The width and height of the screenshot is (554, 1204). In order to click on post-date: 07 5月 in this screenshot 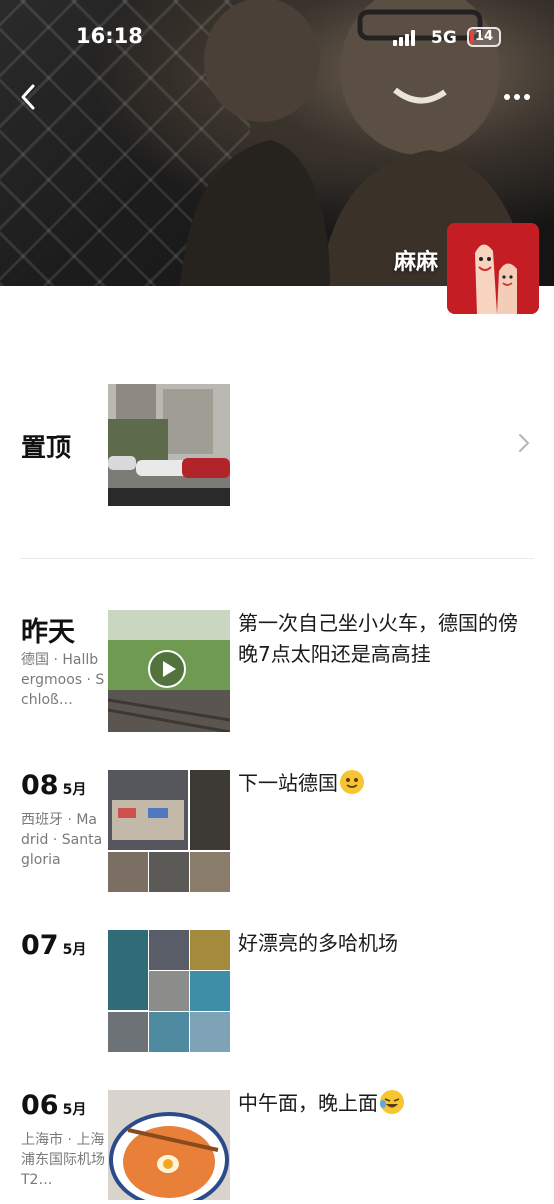, I will do `click(53, 945)`.